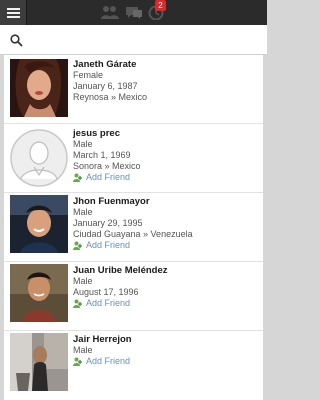  I want to click on person-name: Janeth Gárate, so click(110, 64).